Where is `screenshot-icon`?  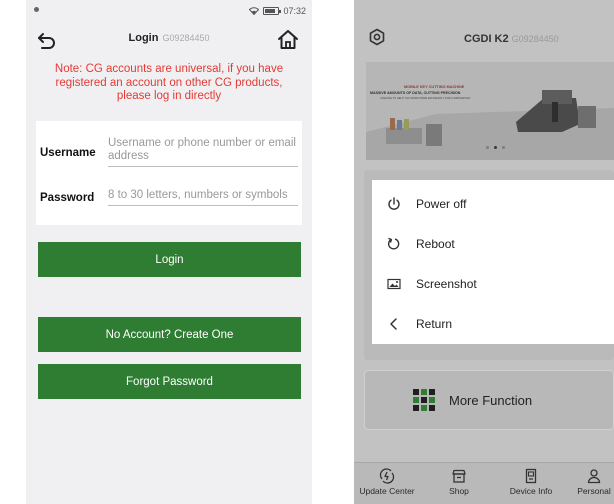 screenshot-icon is located at coordinates (394, 284).